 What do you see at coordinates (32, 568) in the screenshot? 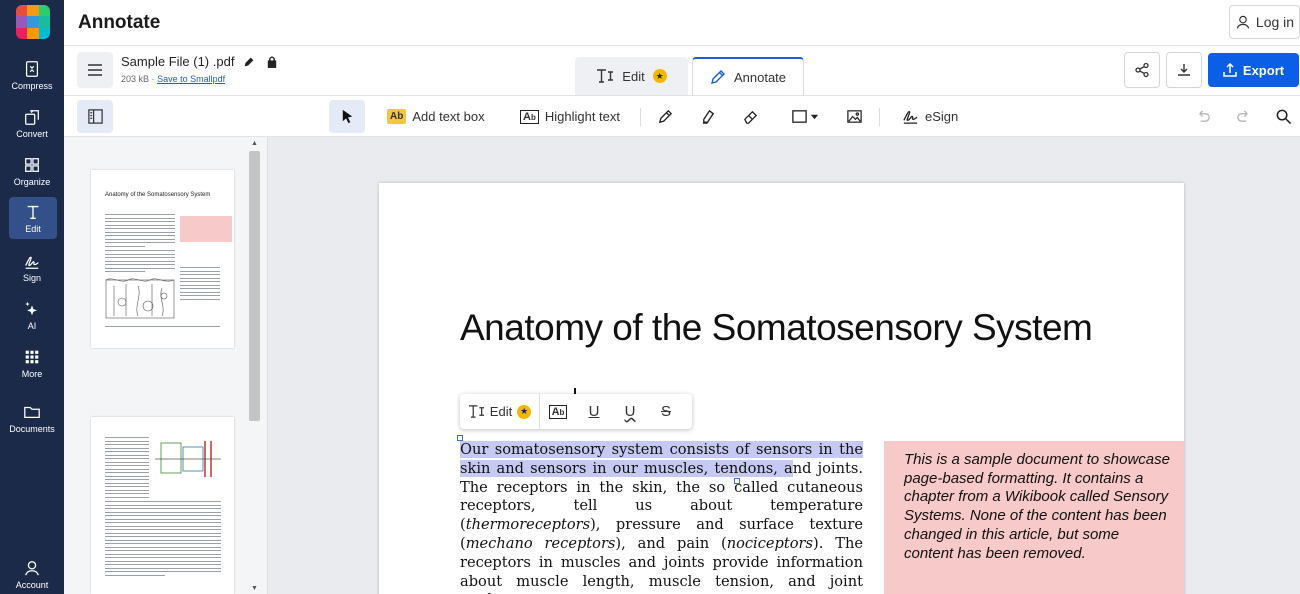
I see `account-icon` at bounding box center [32, 568].